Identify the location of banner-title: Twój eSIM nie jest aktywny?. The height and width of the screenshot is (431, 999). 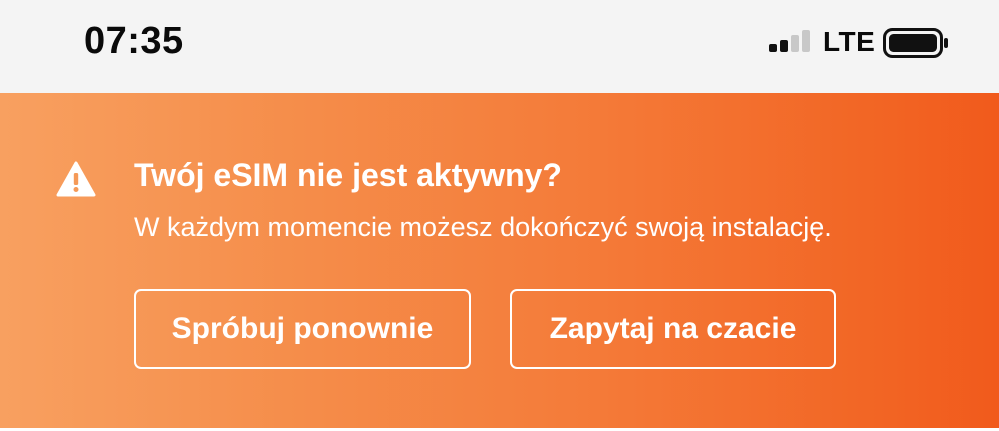
(348, 175).